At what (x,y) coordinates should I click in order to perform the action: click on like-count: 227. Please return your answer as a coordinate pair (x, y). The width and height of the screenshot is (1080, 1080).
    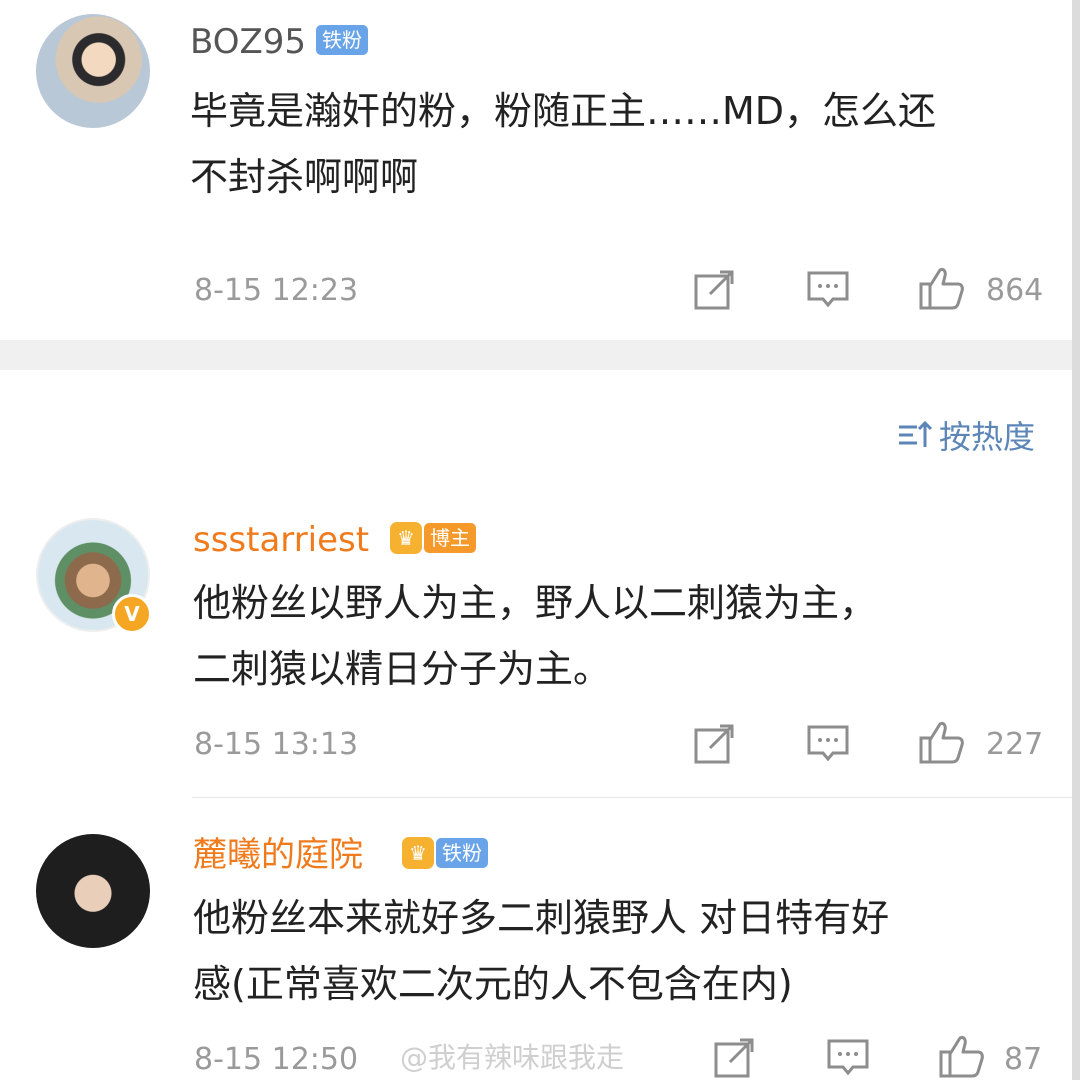
    Looking at the image, I should click on (1015, 744).